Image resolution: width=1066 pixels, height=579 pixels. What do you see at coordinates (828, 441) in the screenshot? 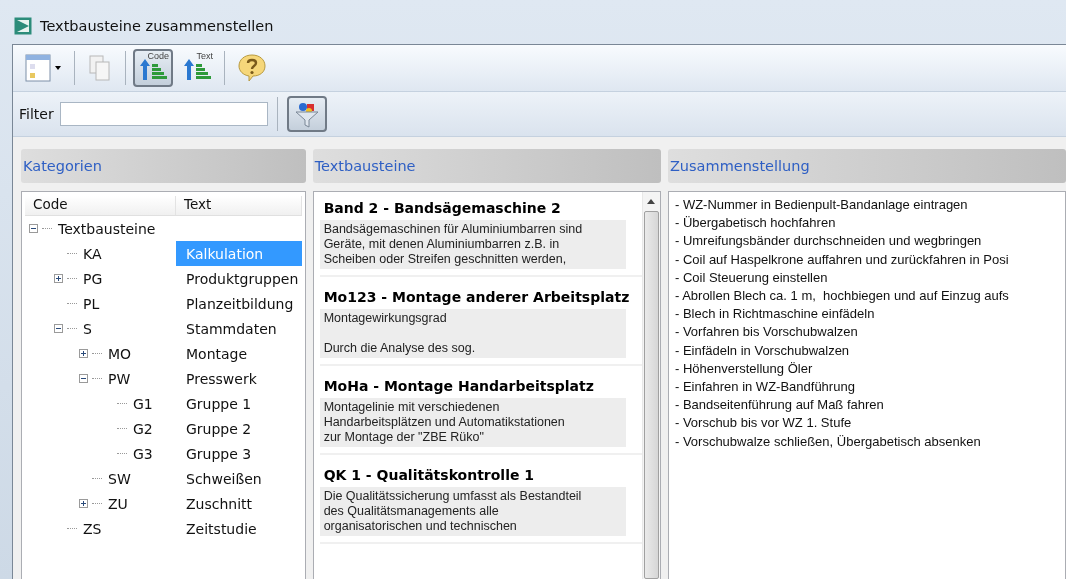
I see `text-line: - Vorschubwalze schließen, Übergabetisch absenken` at bounding box center [828, 441].